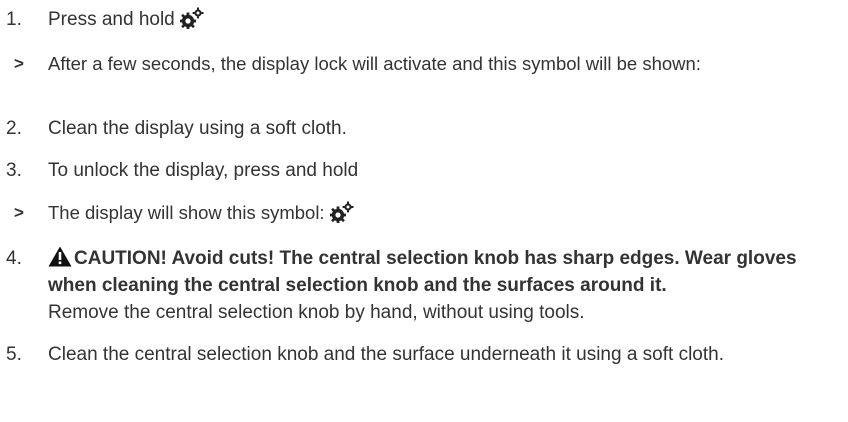  What do you see at coordinates (14, 19) in the screenshot?
I see `step-number: 1.` at bounding box center [14, 19].